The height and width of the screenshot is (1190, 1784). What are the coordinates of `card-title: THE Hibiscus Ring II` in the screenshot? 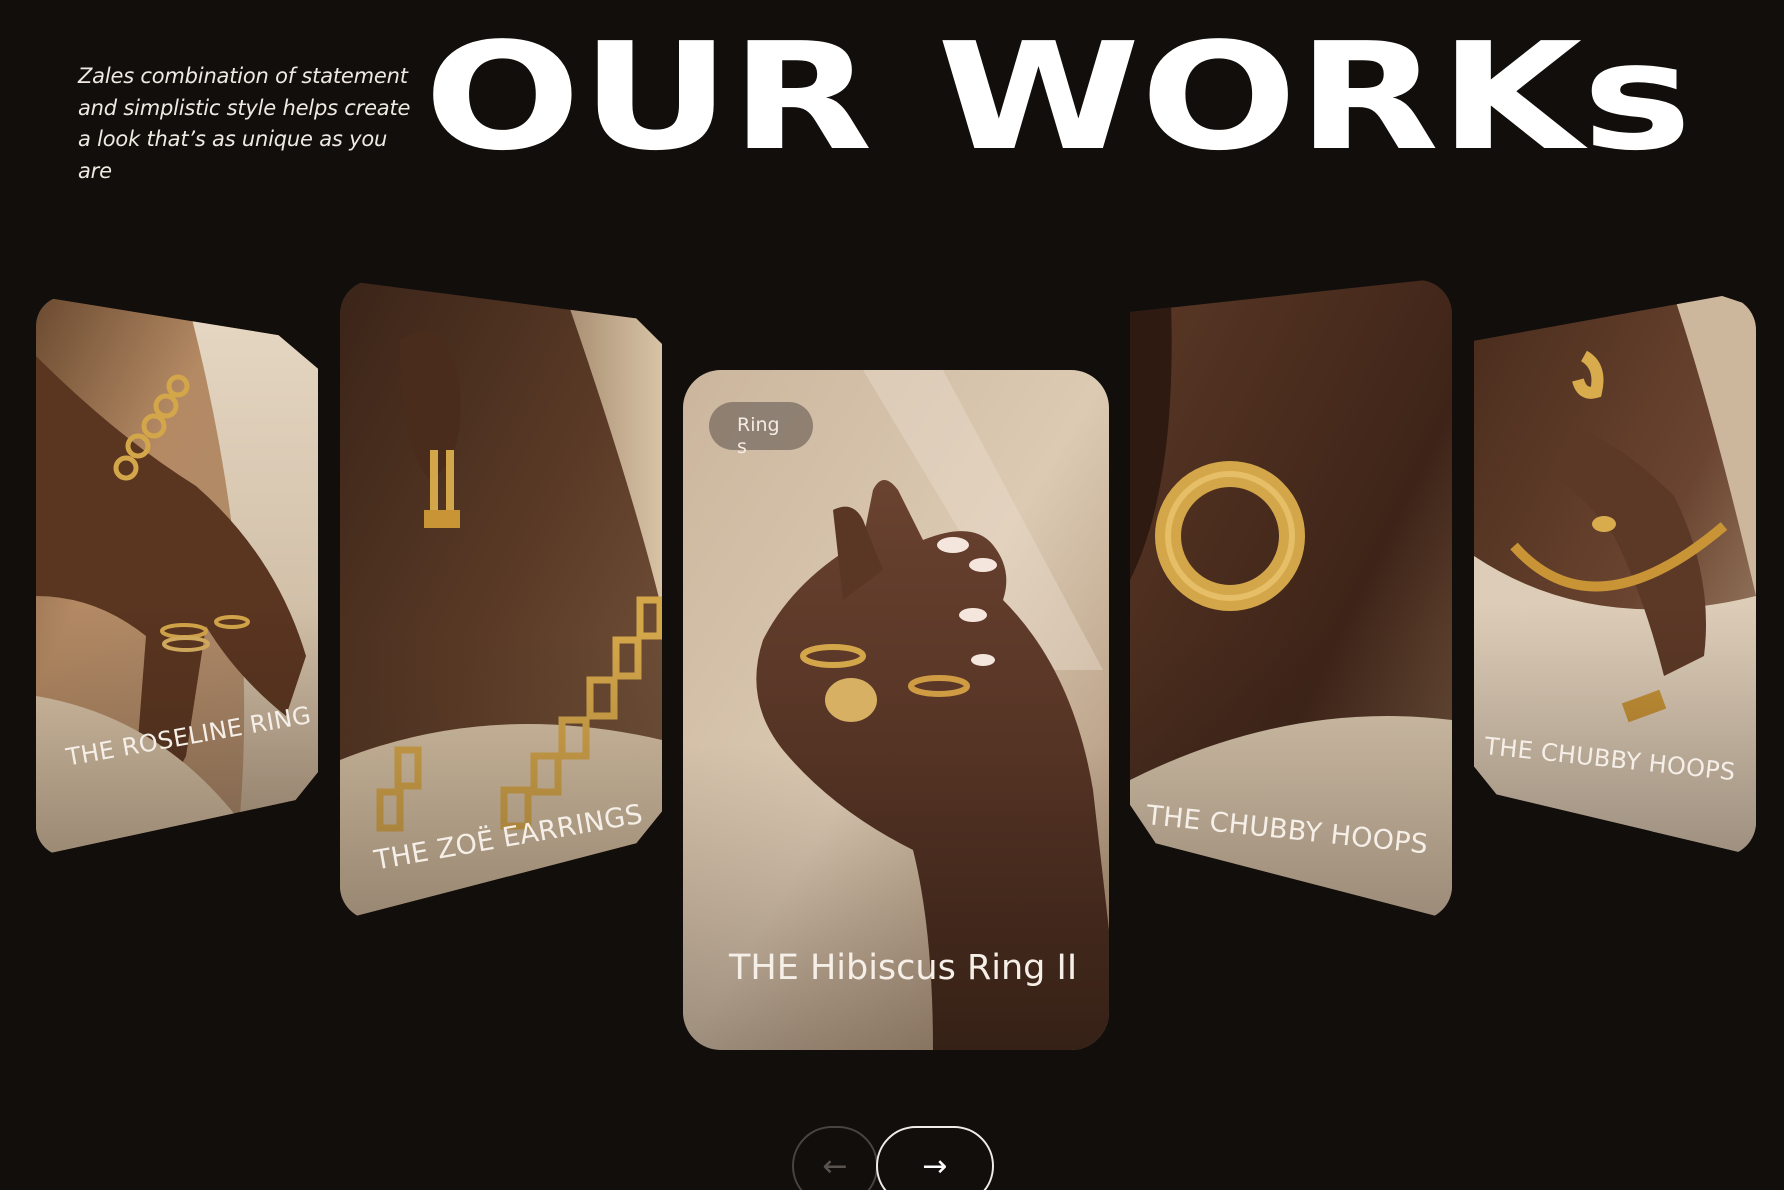 It's located at (903, 968).